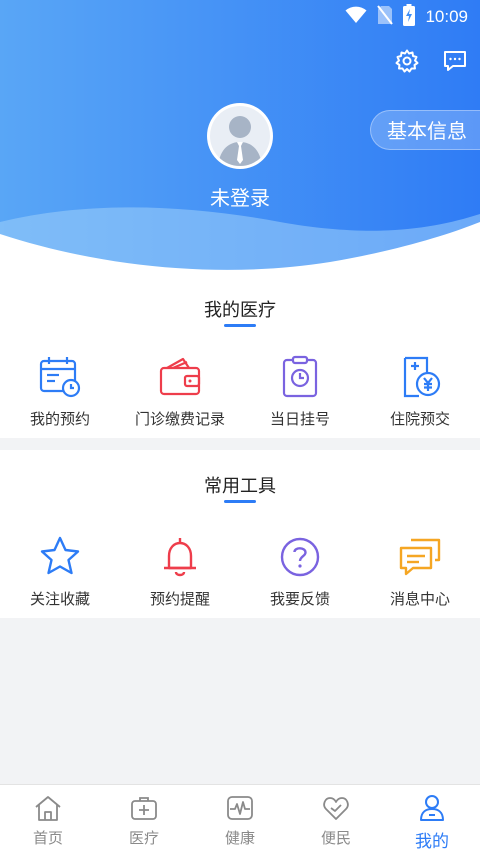 Image resolution: width=480 pixels, height=853 pixels. What do you see at coordinates (143, 838) in the screenshot?
I see `tab-label: 医疗` at bounding box center [143, 838].